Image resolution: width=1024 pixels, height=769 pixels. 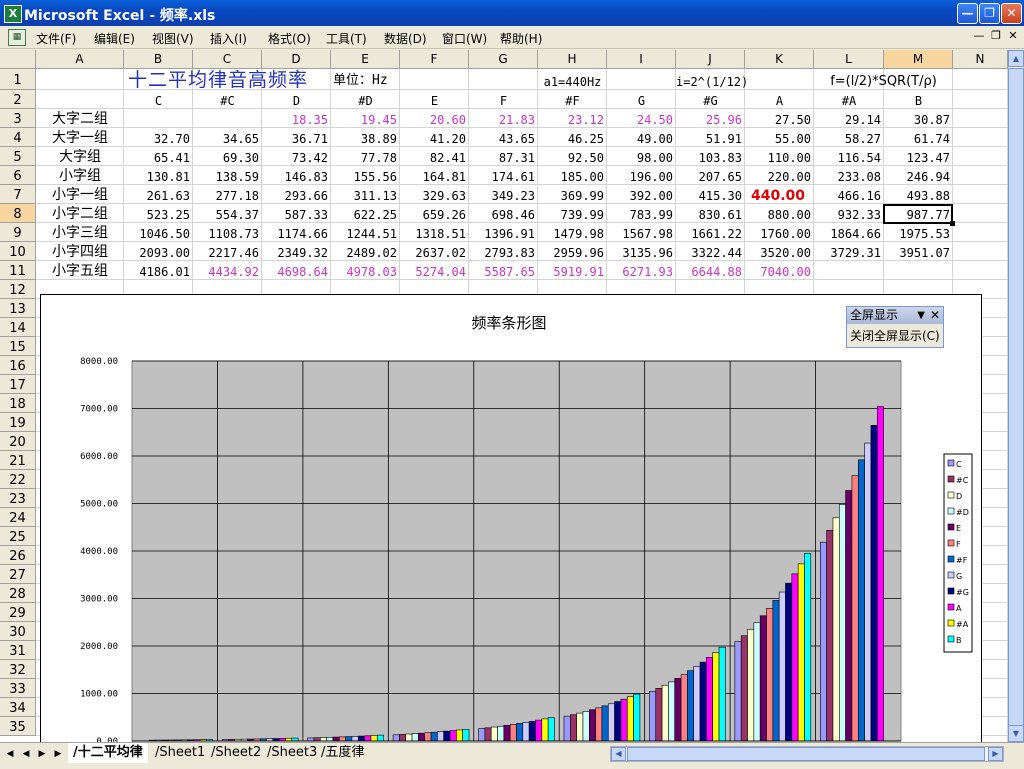 What do you see at coordinates (158, 119) in the screenshot?
I see `frequency-cell` at bounding box center [158, 119].